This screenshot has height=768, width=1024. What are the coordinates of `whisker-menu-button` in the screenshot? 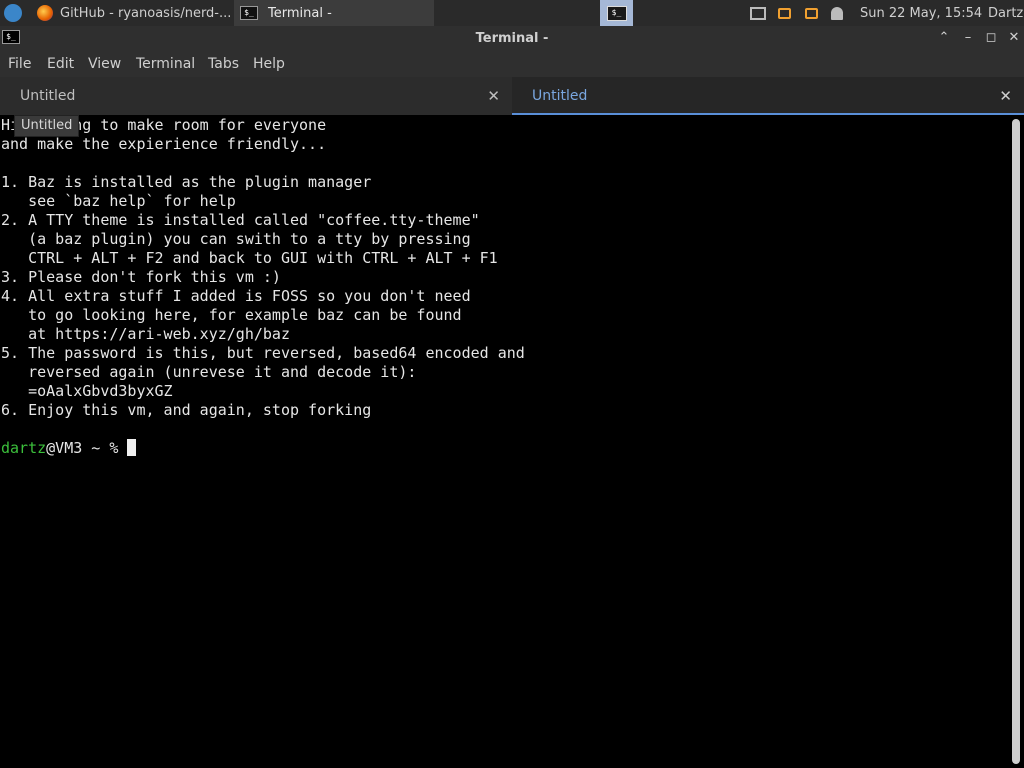 It's located at (13, 13).